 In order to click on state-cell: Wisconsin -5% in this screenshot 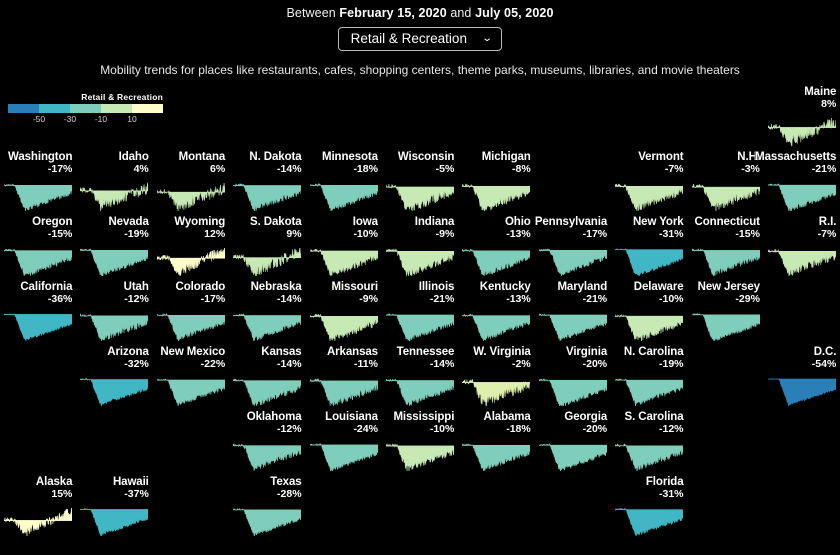, I will do `click(420, 183)`.